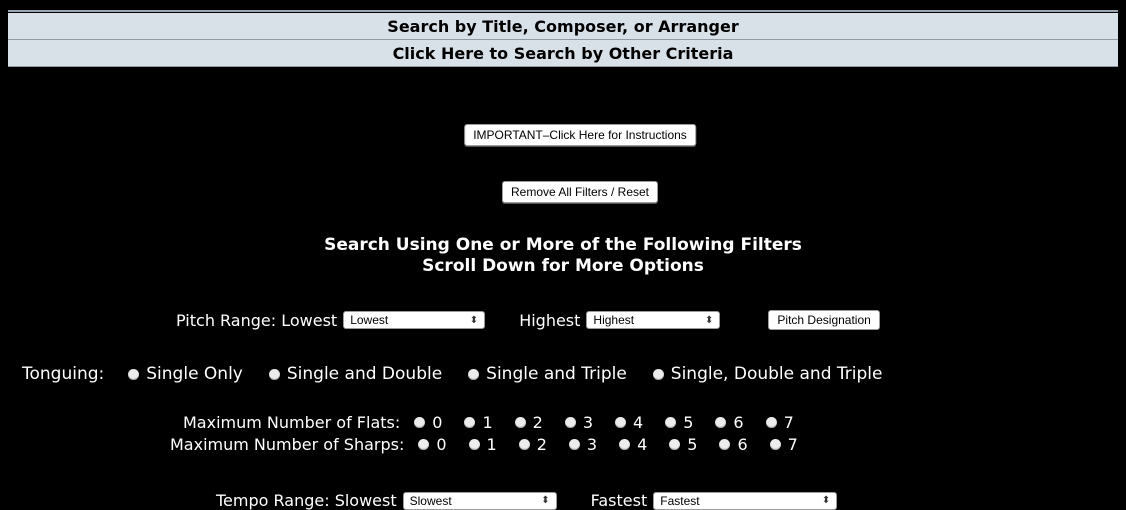 This screenshot has width=1126, height=510. I want to click on other-criteria-label: Click Here to Search by Other Criteria, so click(563, 53).